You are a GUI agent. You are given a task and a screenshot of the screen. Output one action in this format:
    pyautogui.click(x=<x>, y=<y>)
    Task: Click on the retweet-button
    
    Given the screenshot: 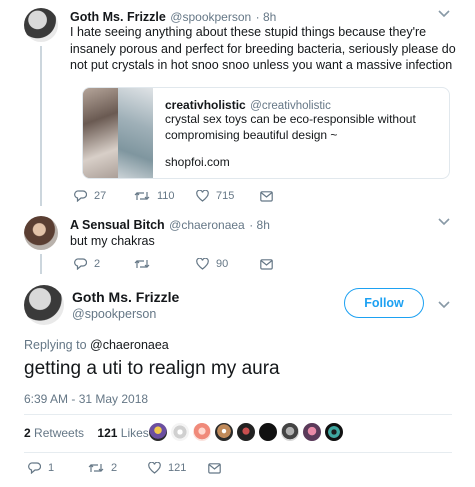 What is the action you would take?
    pyautogui.click(x=165, y=264)
    